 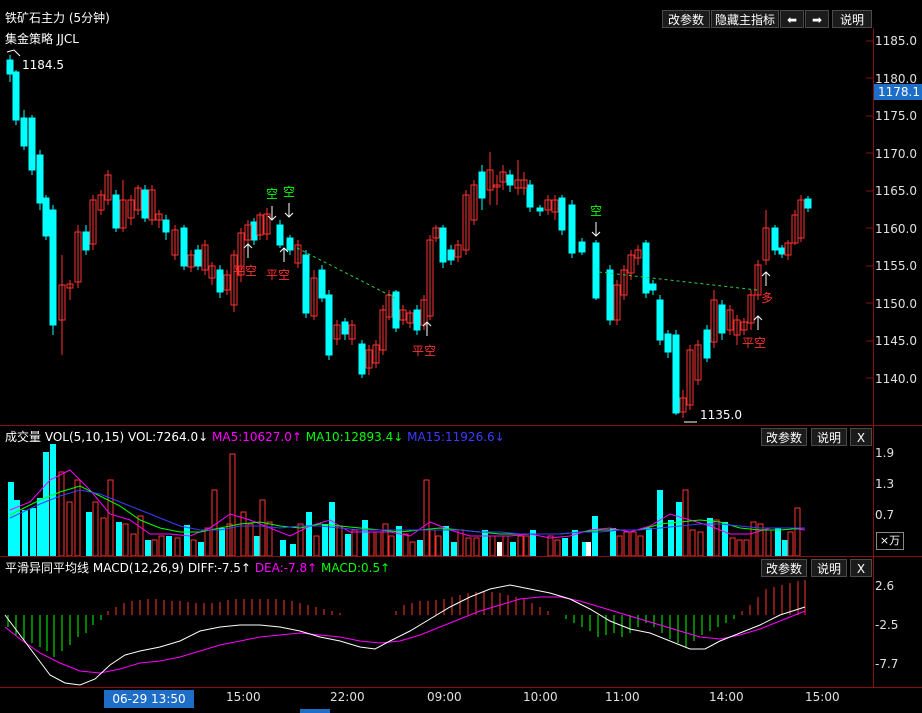 What do you see at coordinates (371, 636) in the screenshot?
I see `macd-negative-bars` at bounding box center [371, 636].